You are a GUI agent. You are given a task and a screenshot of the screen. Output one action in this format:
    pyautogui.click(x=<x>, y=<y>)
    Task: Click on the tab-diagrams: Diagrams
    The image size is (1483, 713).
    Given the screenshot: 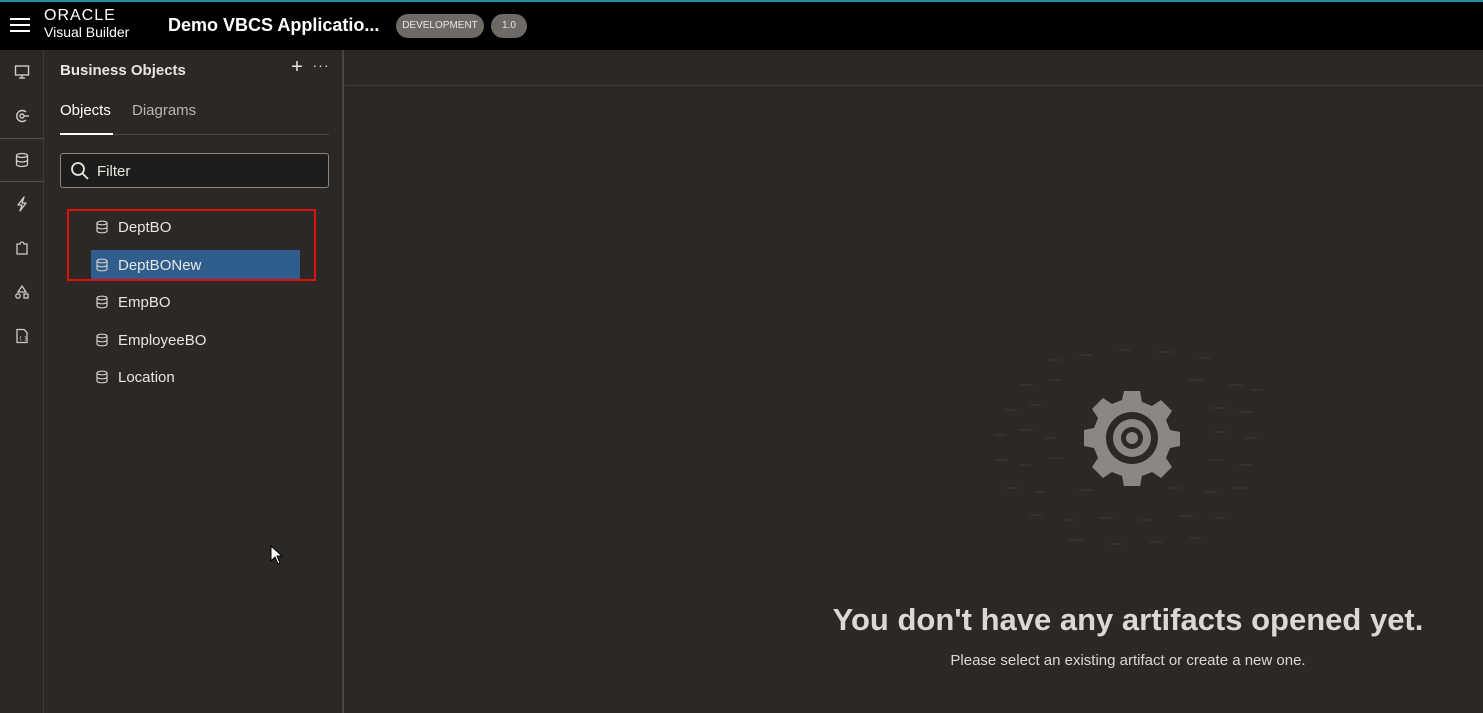 What is the action you would take?
    pyautogui.click(x=167, y=118)
    